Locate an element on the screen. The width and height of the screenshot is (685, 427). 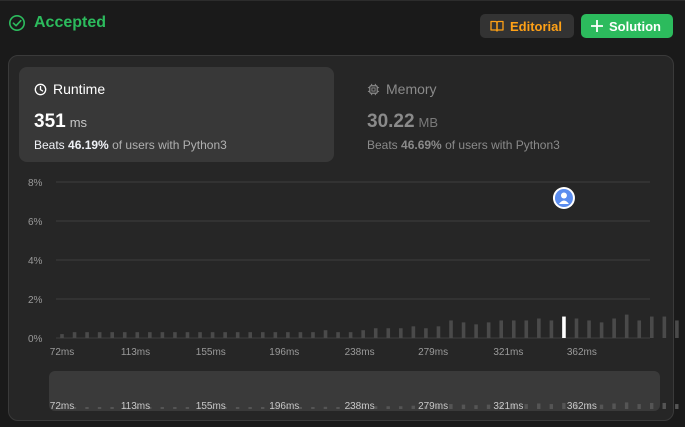
your-runtime-bar is located at coordinates (564, 327).